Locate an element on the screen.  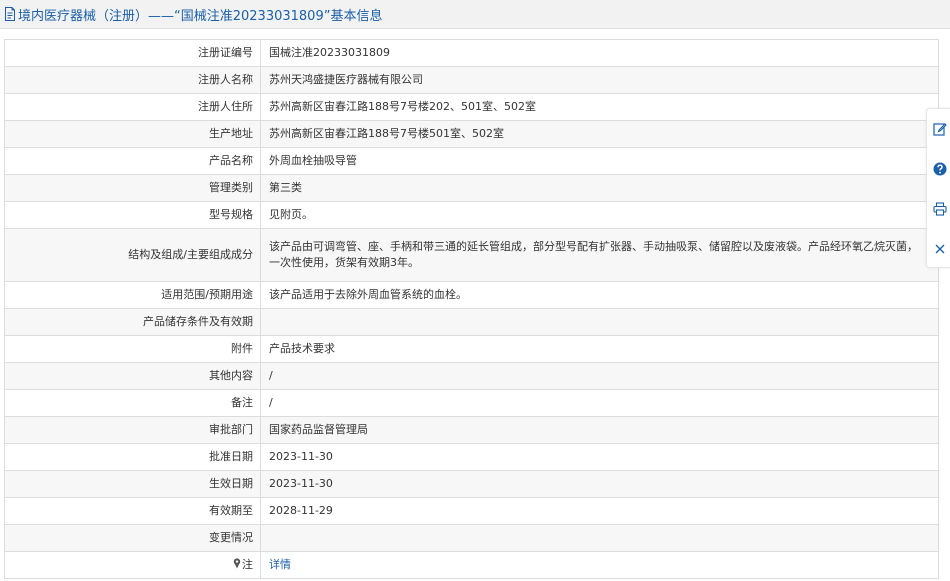
document-icon is located at coordinates (10, 14).